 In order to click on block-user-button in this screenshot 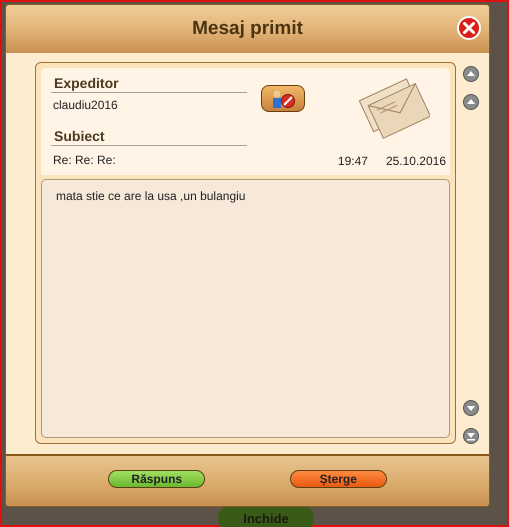, I will do `click(283, 98)`.